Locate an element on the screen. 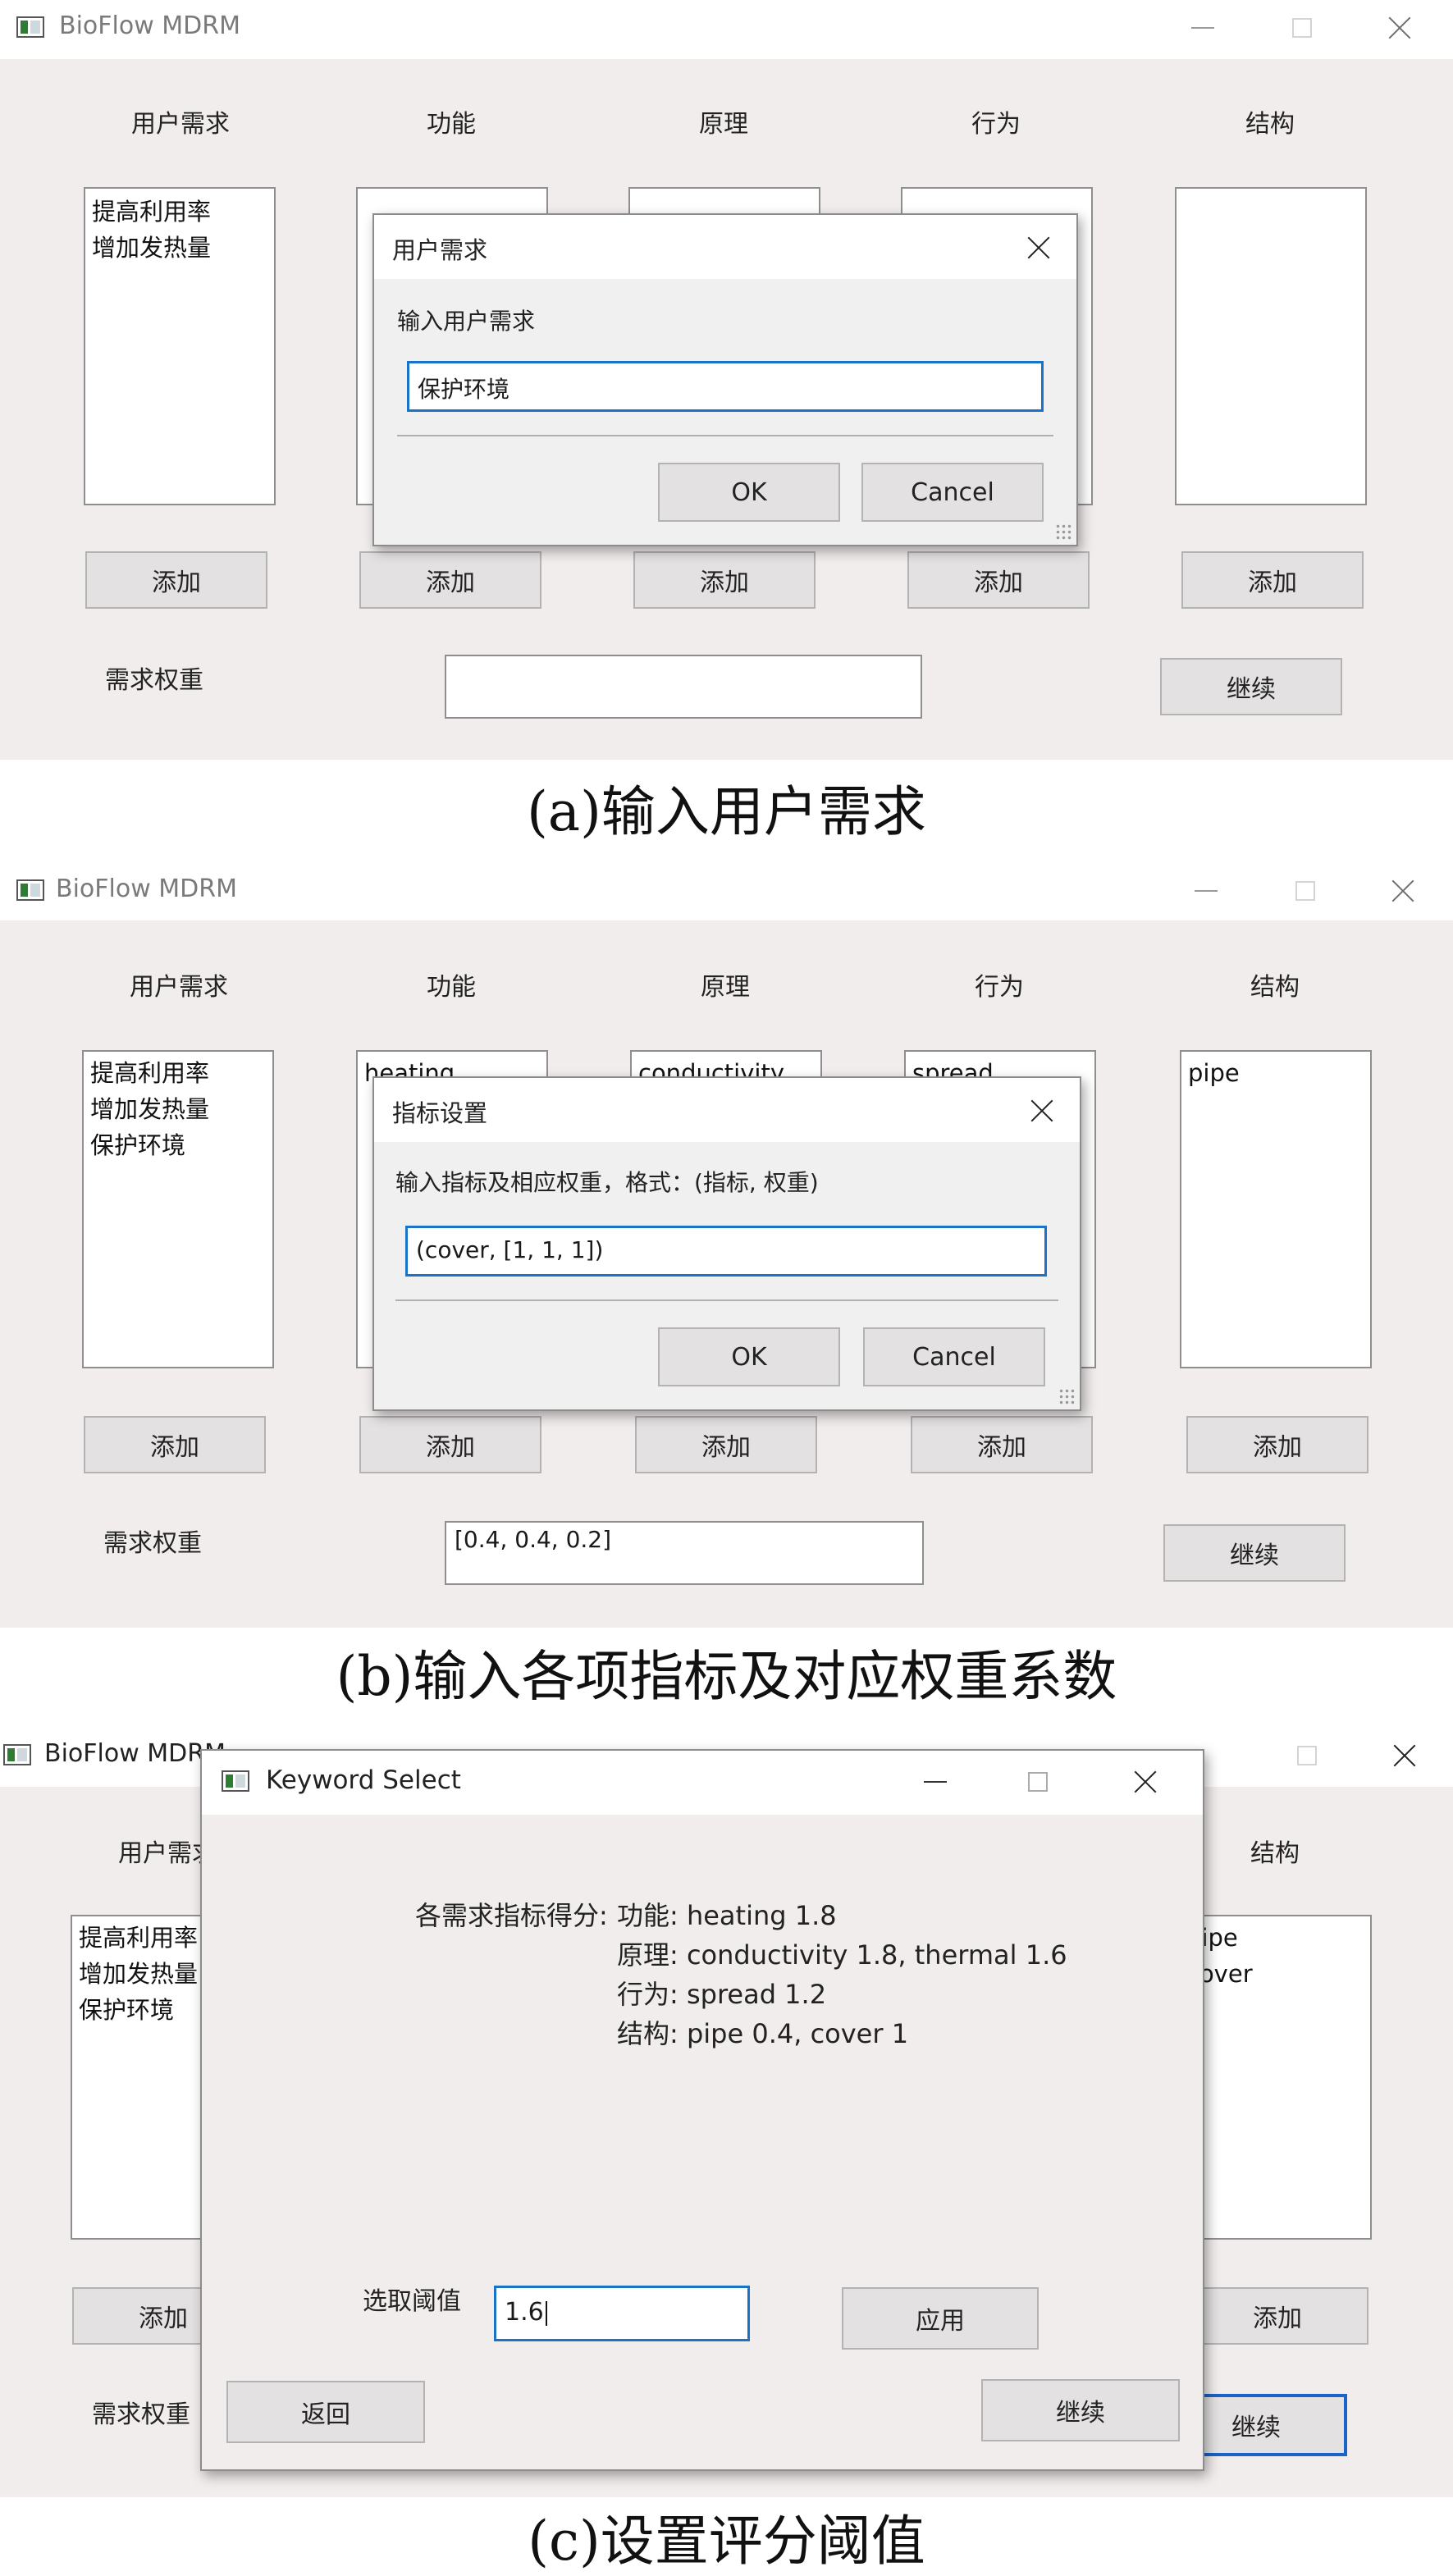 The height and width of the screenshot is (2576, 1453). user-needs-list: 提高利用率 增加发热量 保护环境 is located at coordinates (178, 1209).